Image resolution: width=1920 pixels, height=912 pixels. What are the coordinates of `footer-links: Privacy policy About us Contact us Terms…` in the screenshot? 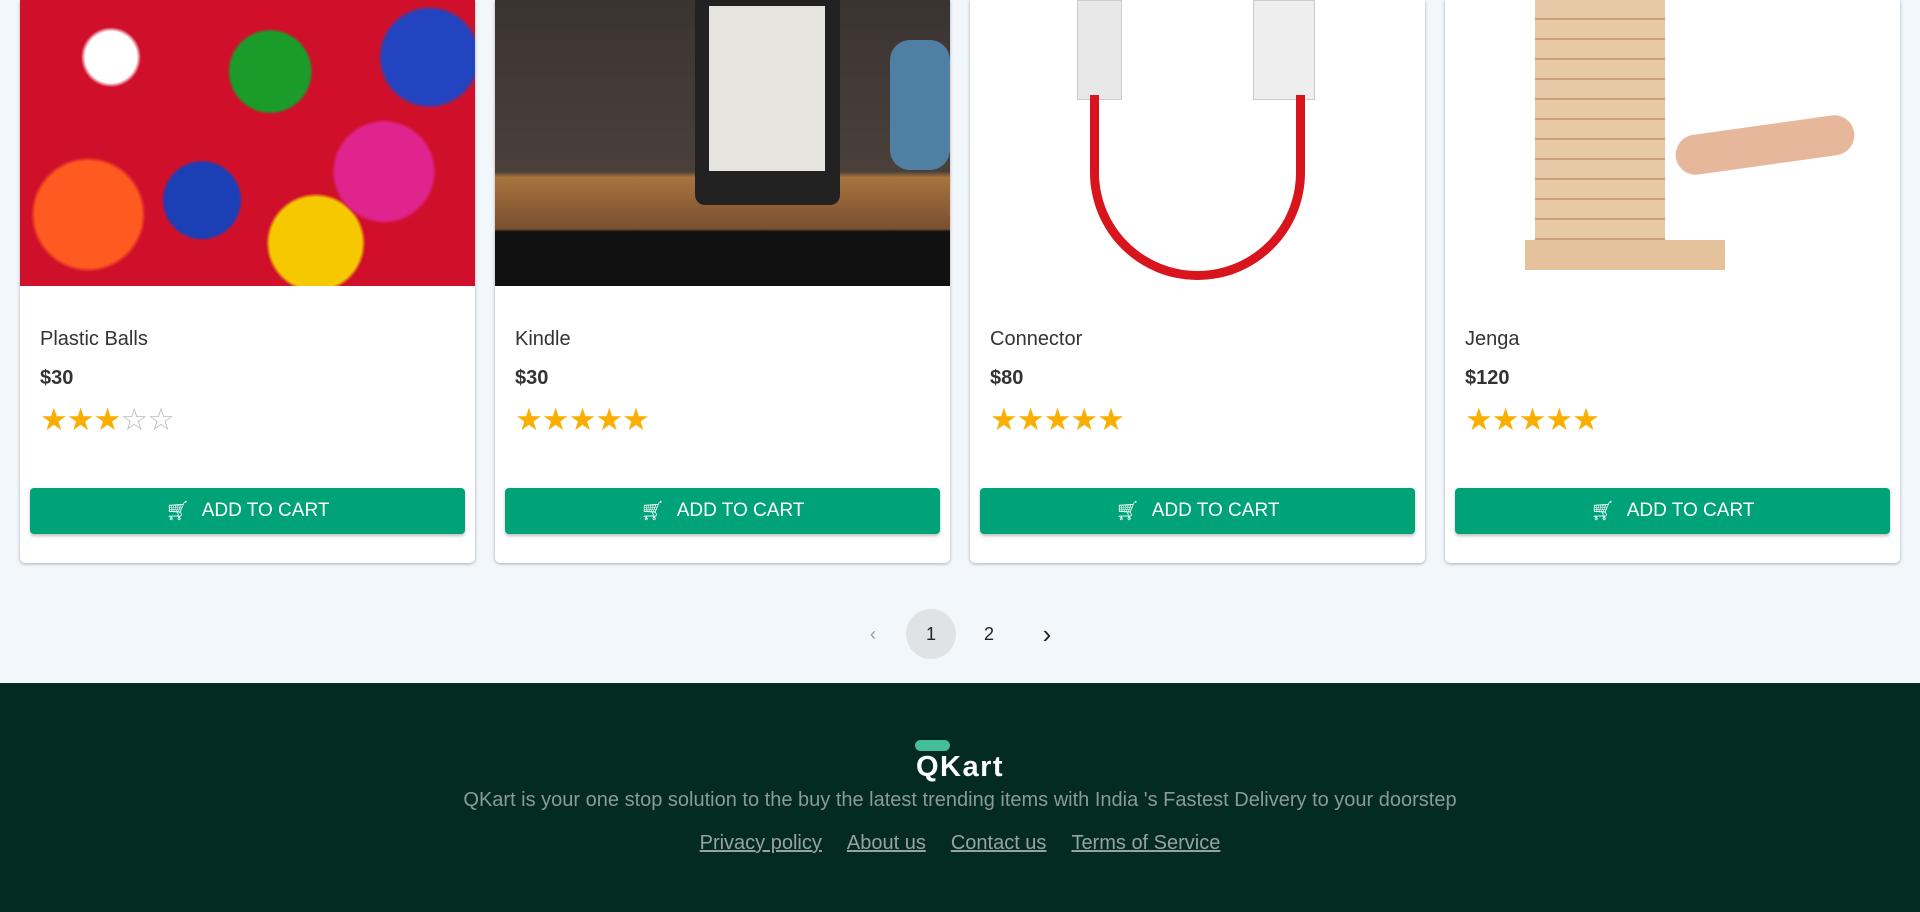 It's located at (960, 843).